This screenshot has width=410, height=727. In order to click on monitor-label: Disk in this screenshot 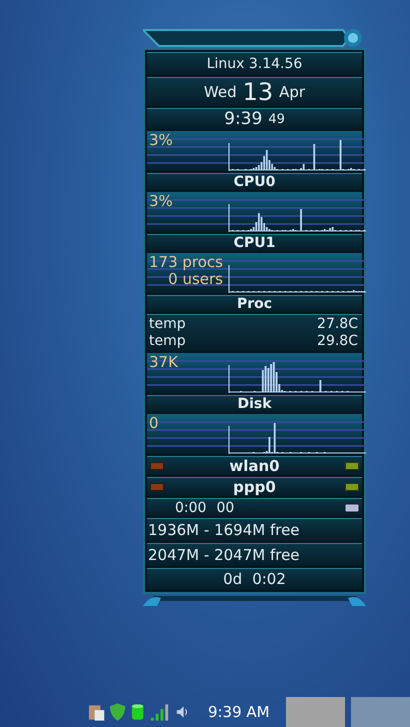, I will do `click(254, 404)`.